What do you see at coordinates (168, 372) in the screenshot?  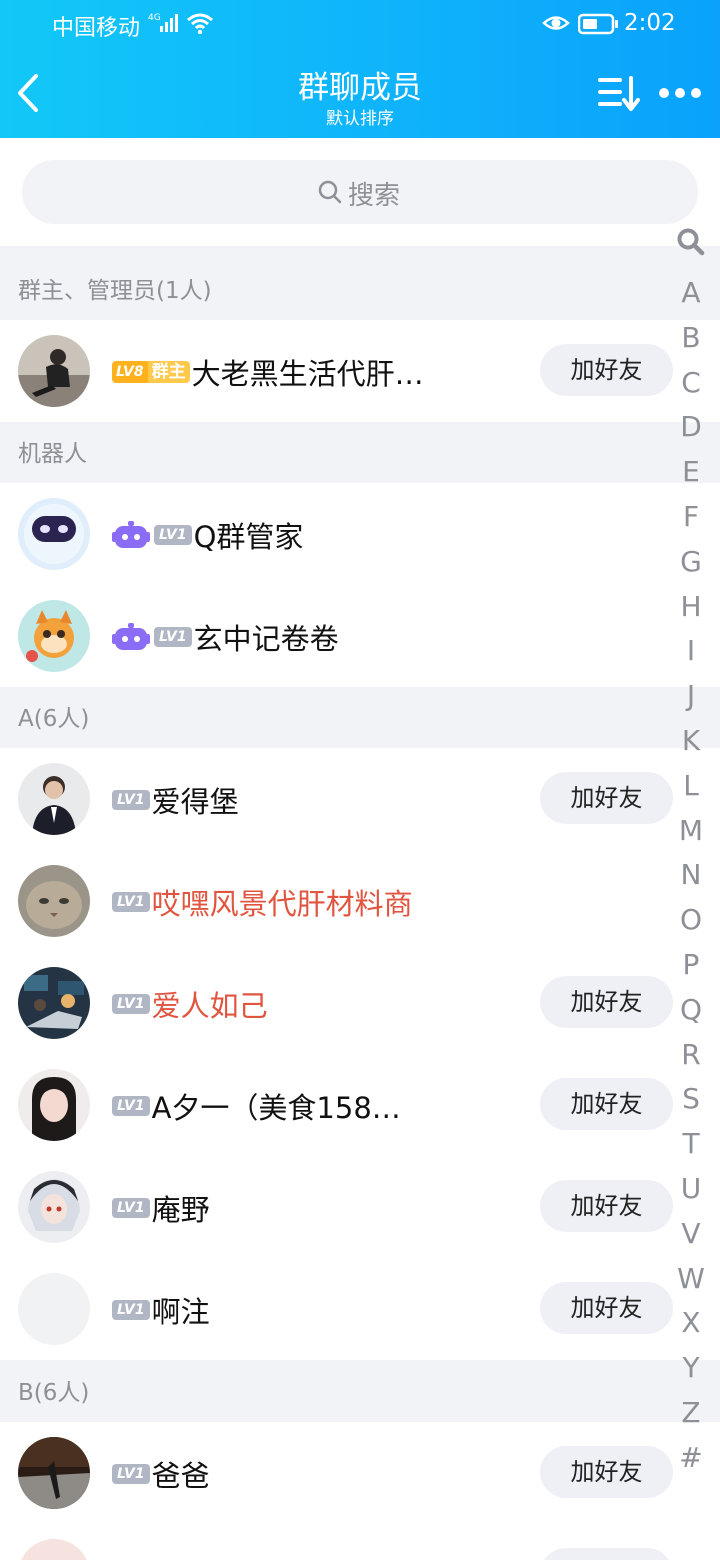 I see `role-badge: 群主` at bounding box center [168, 372].